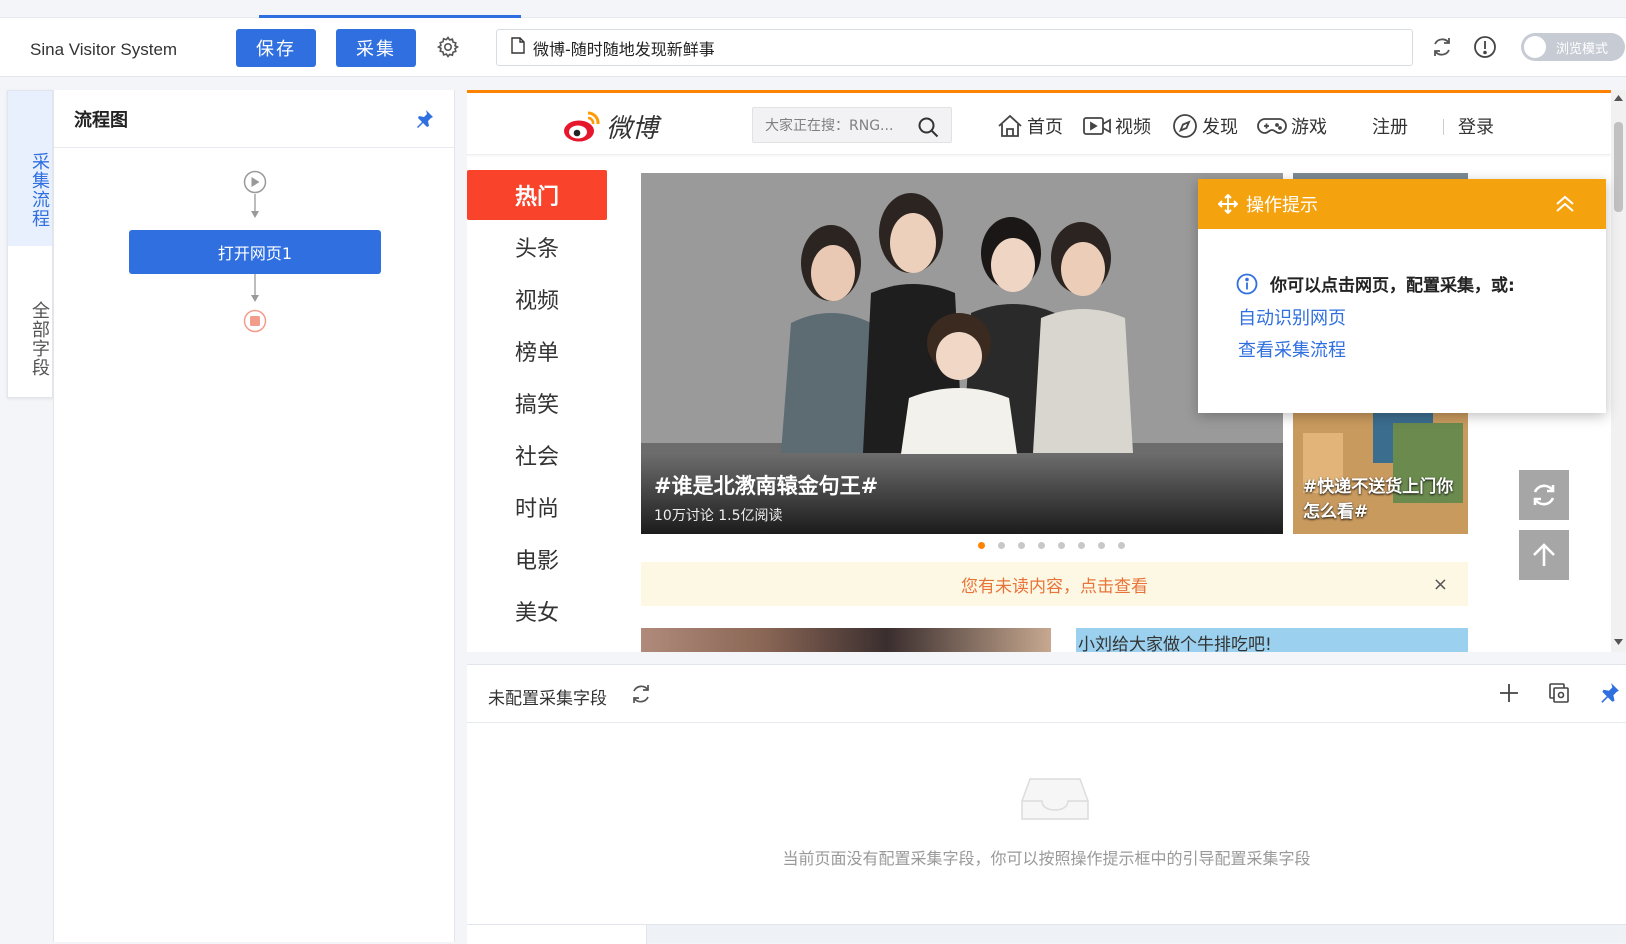 The width and height of the screenshot is (1626, 944). I want to click on category-item: 榜单, so click(537, 351).